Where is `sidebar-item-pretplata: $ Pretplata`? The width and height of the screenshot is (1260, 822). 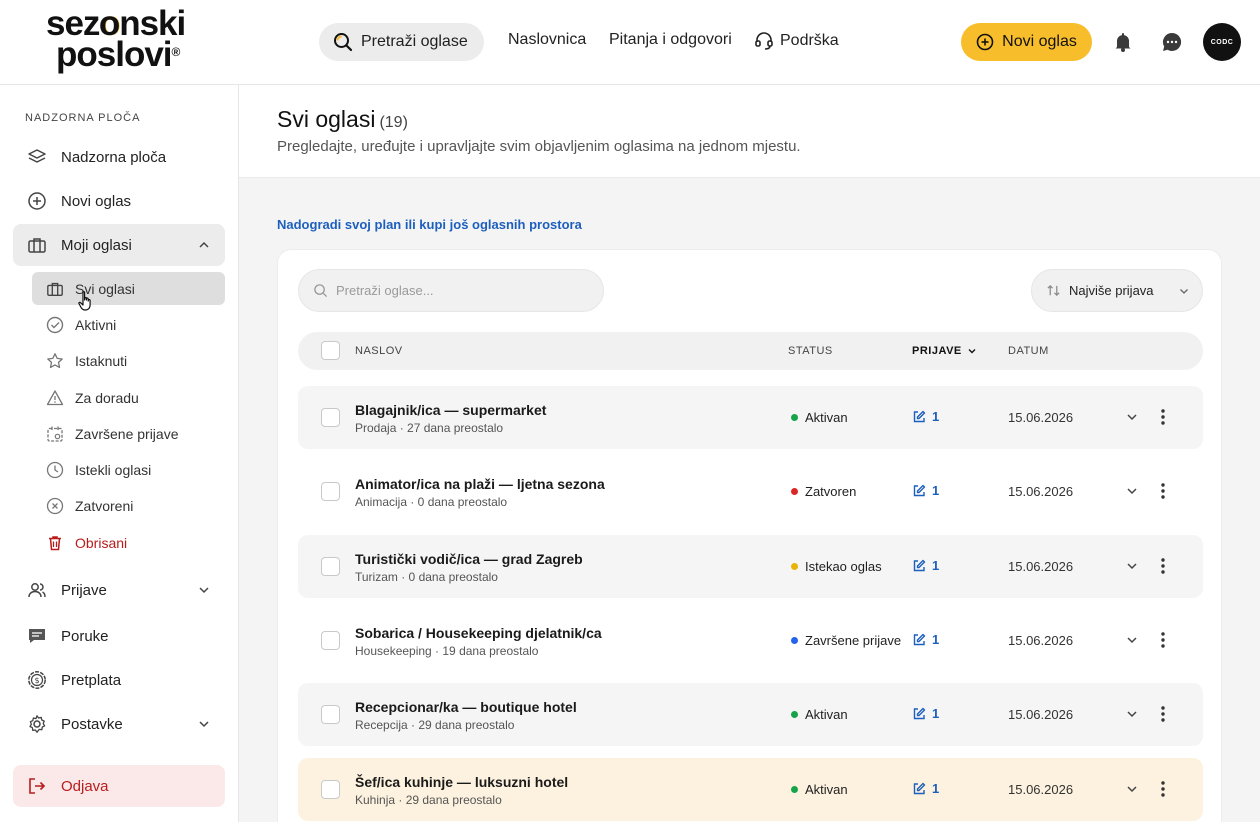
sidebar-item-pretplata: $ Pretplata is located at coordinates (119, 680).